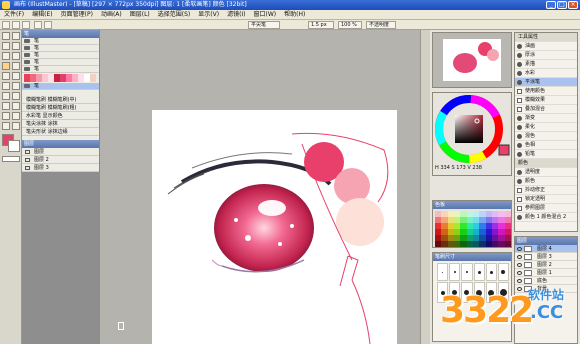  Describe the element at coordinates (42, 14) in the screenshot. I see `menu-edit: 编辑(E)` at that location.